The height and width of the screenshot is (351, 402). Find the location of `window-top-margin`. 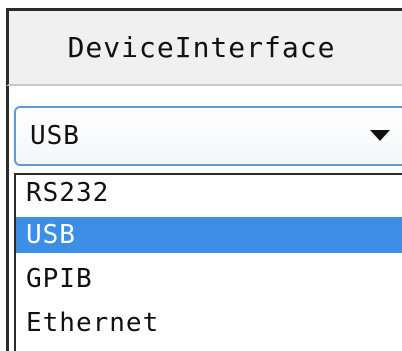

window-top-margin is located at coordinates (201, 4).